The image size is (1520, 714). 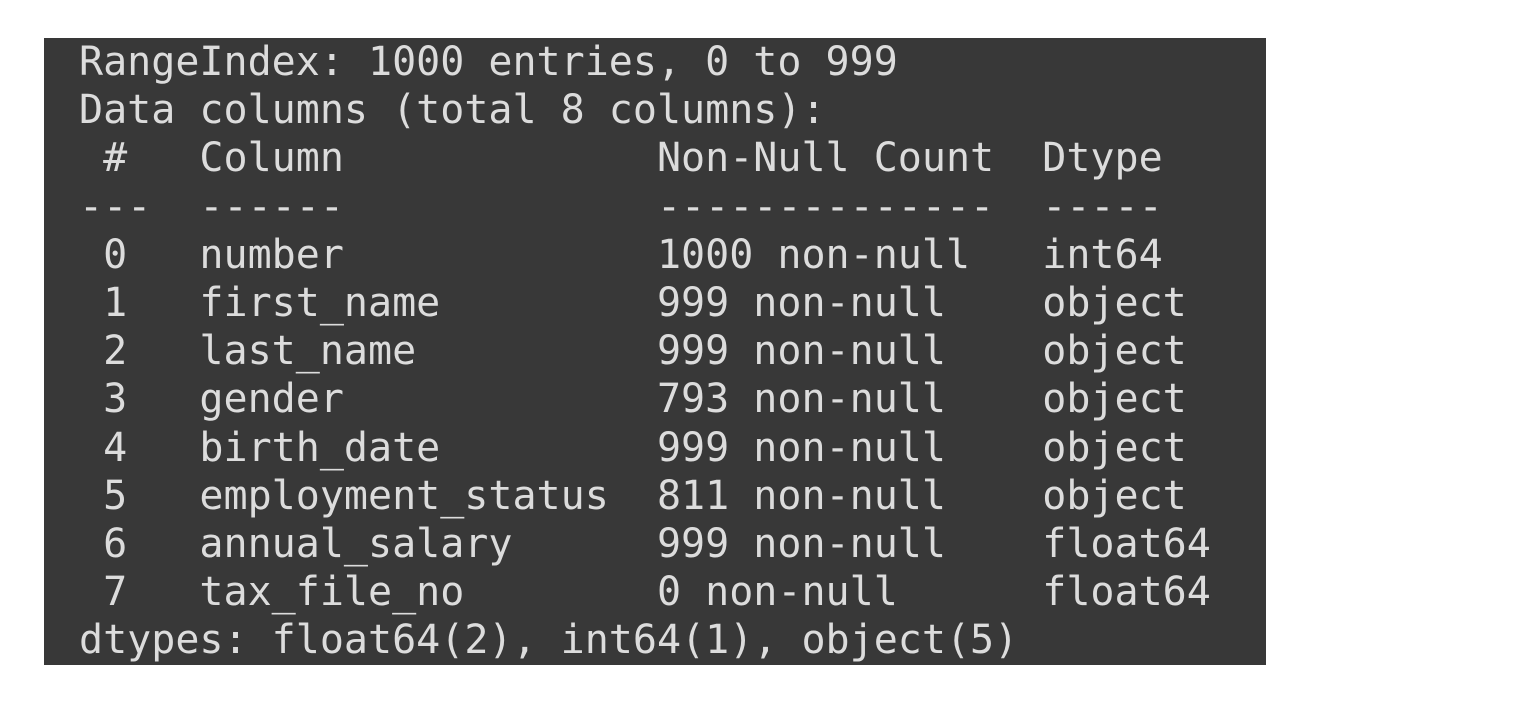 What do you see at coordinates (549, 640) in the screenshot?
I see `dtypes-summary-line: dtypes: float64(2), int64(1), object(5)` at bounding box center [549, 640].